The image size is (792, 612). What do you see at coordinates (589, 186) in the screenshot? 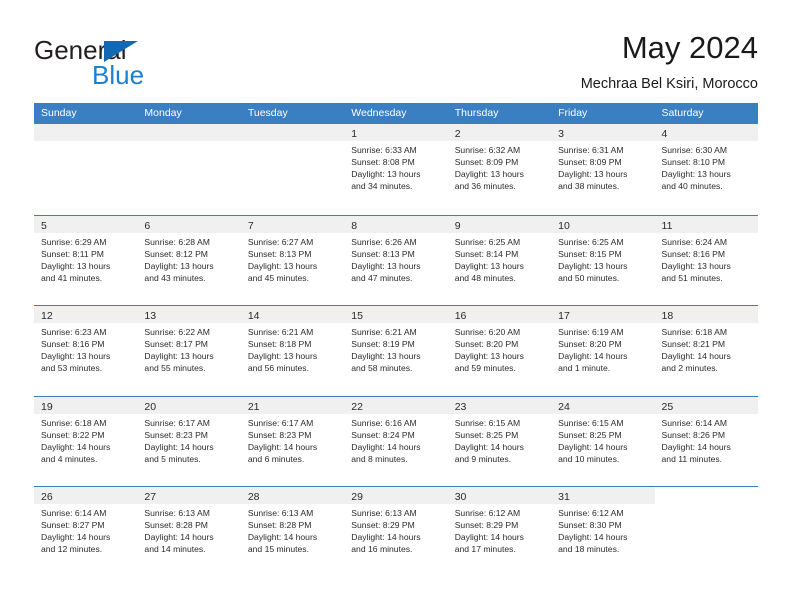
I see `daylight-text-line2: and 38 minutes.` at bounding box center [589, 186].